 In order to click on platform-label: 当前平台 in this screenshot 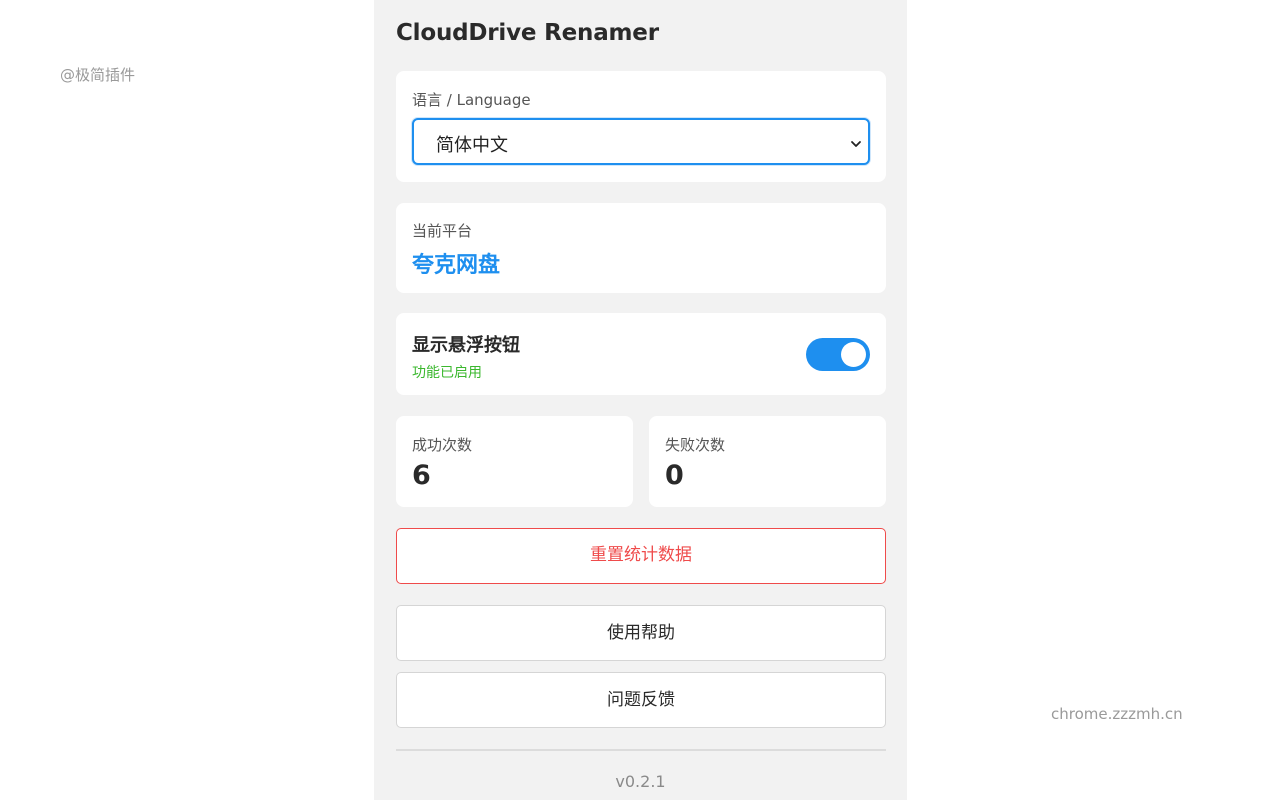, I will do `click(442, 231)`.